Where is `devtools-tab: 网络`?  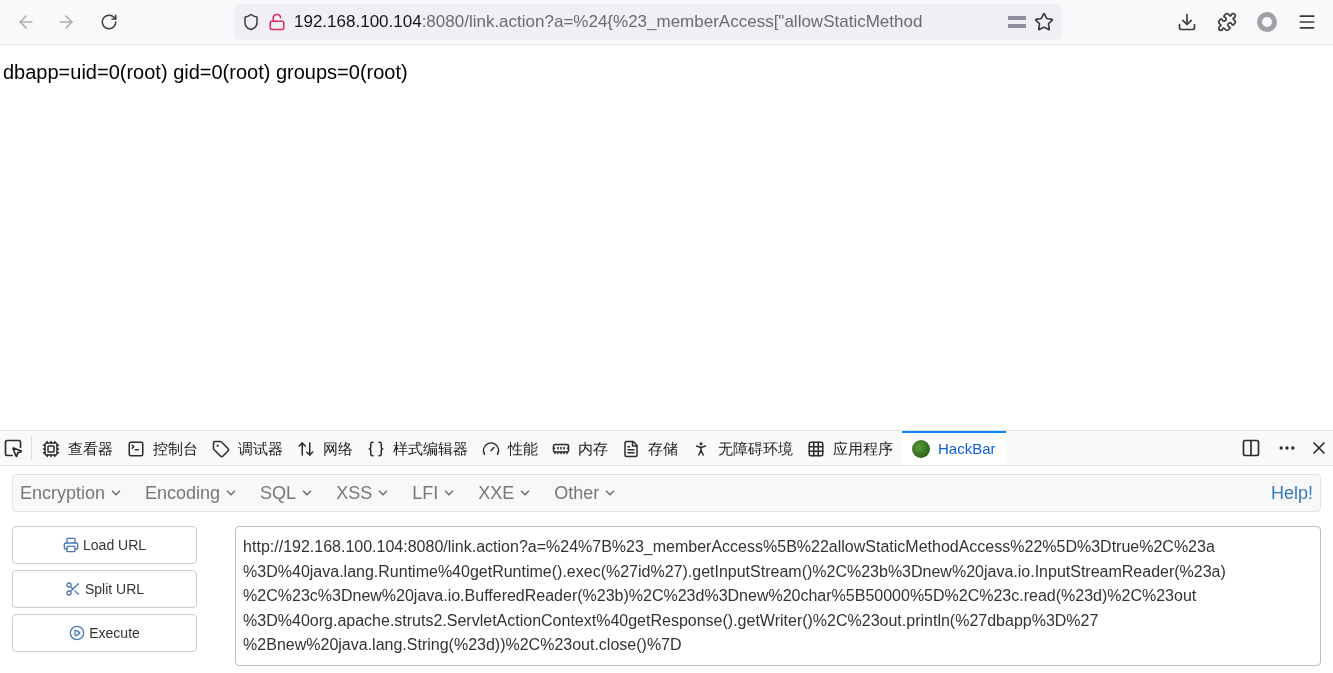 devtools-tab: 网络 is located at coordinates (325, 448).